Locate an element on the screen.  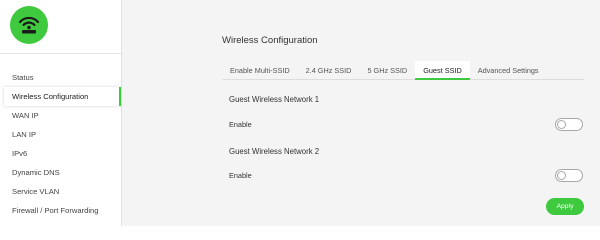
sidebar-item-service-vlan: Service VLAN is located at coordinates (61, 191).